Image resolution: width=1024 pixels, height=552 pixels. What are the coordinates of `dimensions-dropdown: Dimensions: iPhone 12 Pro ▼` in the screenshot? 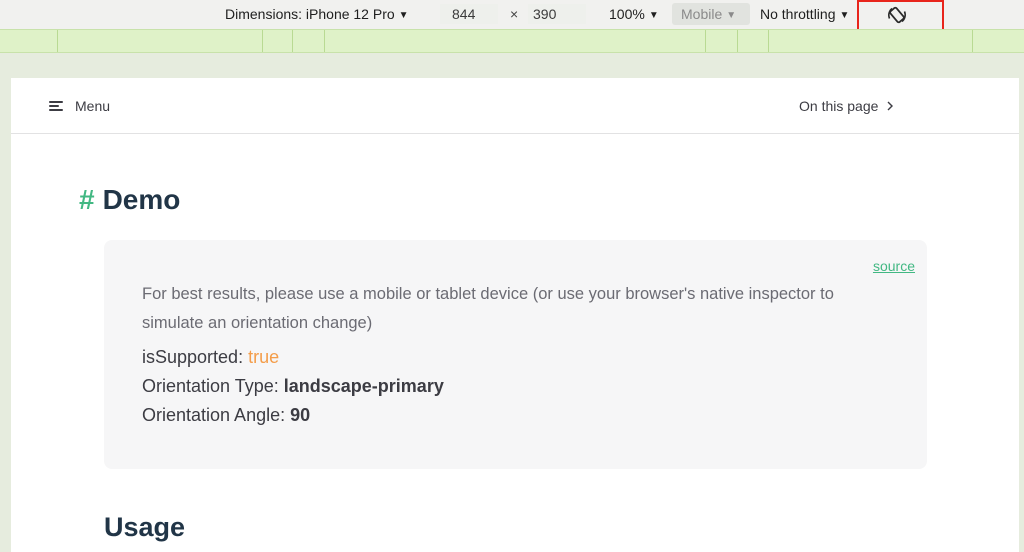 It's located at (317, 14).